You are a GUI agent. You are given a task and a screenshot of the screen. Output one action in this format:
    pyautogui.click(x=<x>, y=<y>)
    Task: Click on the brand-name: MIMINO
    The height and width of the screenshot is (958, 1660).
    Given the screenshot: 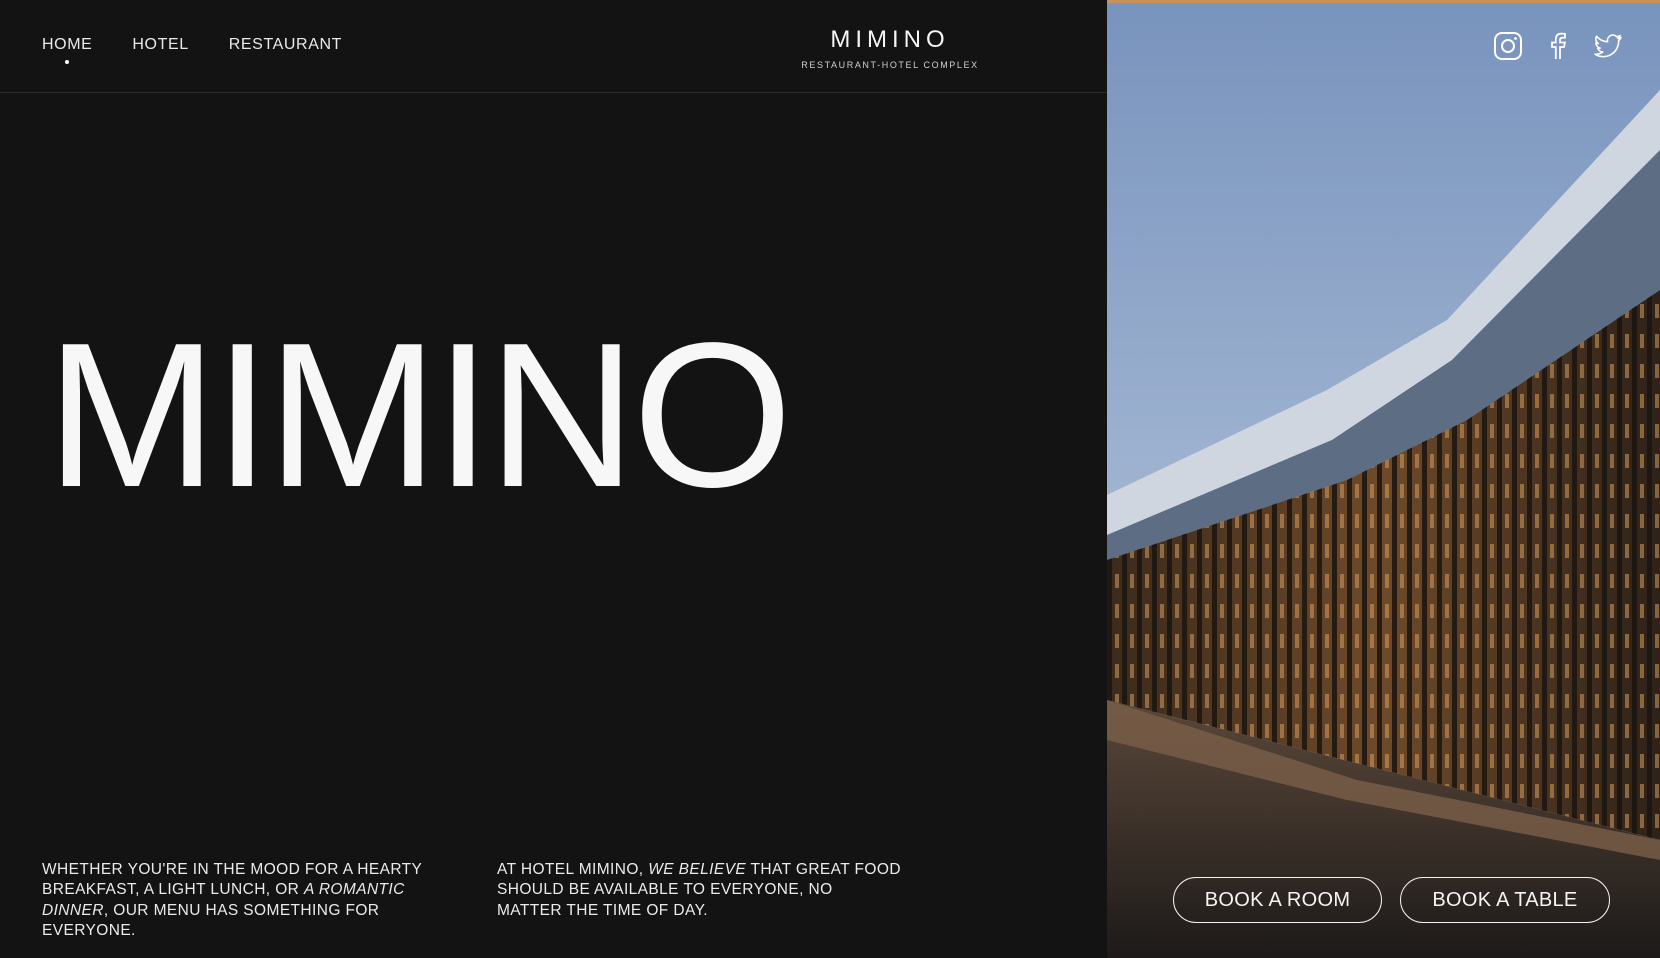 What is the action you would take?
    pyautogui.click(x=890, y=39)
    